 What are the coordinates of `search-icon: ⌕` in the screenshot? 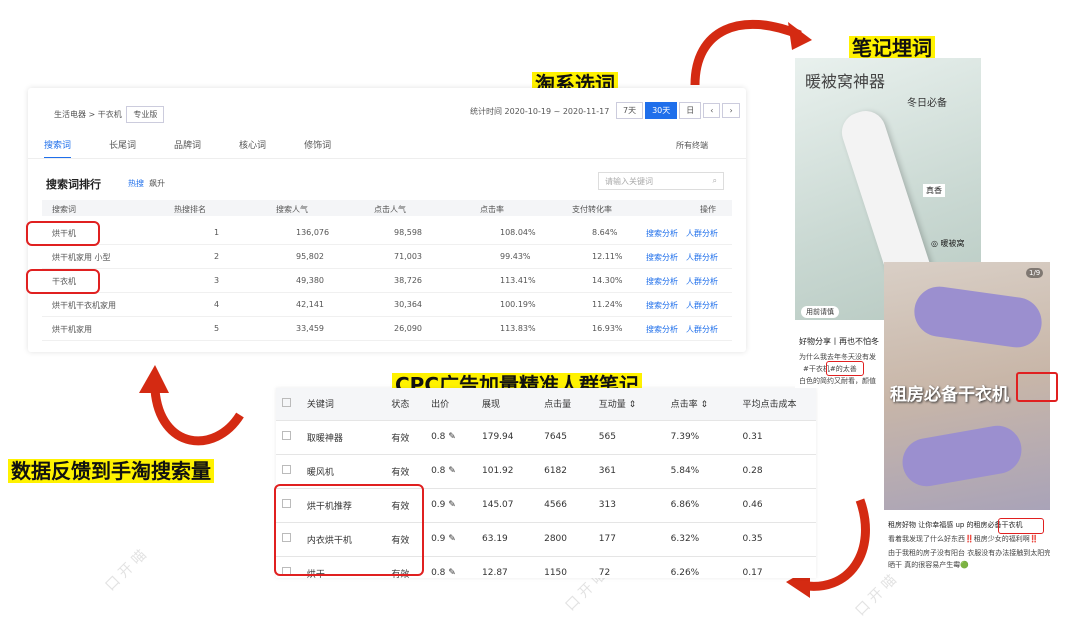 It's located at (714, 180).